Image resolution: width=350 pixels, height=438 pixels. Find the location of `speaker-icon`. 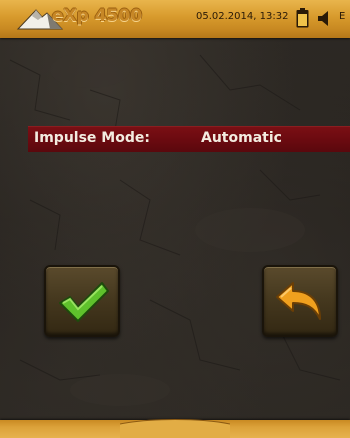

speaker-icon is located at coordinates (323, 18).